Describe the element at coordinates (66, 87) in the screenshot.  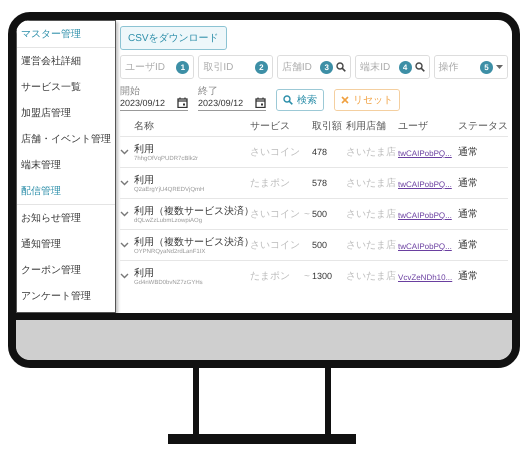
I see `sidebar-item: サービス一覧` at that location.